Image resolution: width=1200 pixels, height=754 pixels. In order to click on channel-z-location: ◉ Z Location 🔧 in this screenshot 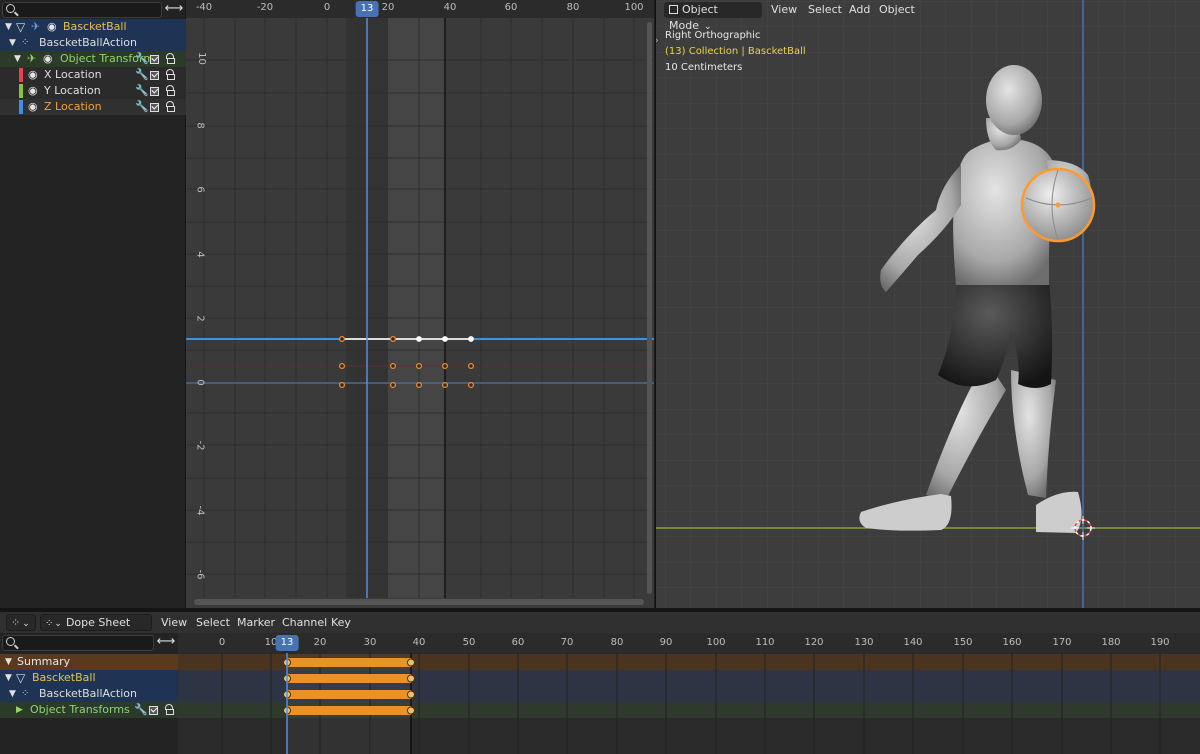, I will do `click(93, 107)`.